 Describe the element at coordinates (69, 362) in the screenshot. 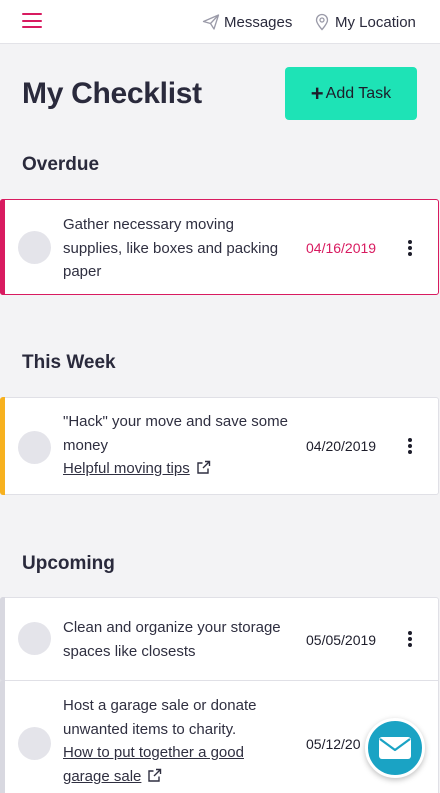

I see `section-title-this-week: This Week` at that location.